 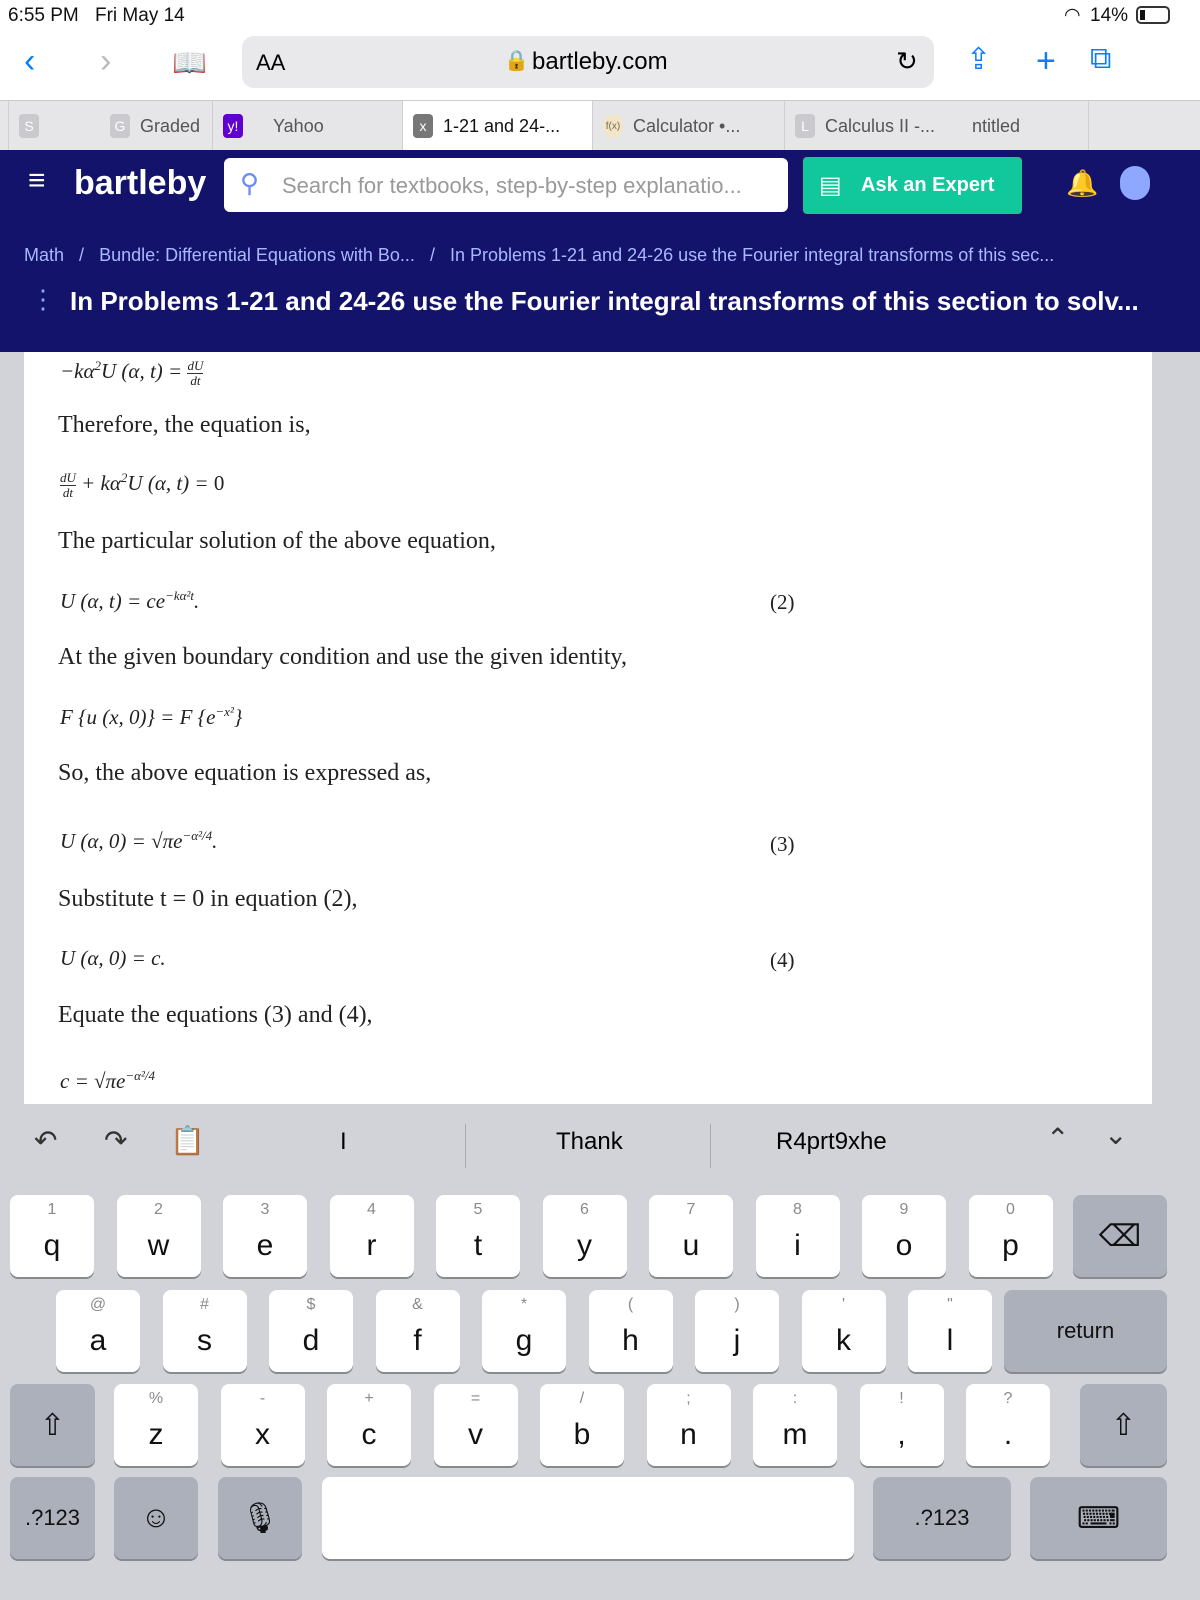 What do you see at coordinates (1098, 1518) in the screenshot?
I see `hide-keyboard-key: ⌨` at bounding box center [1098, 1518].